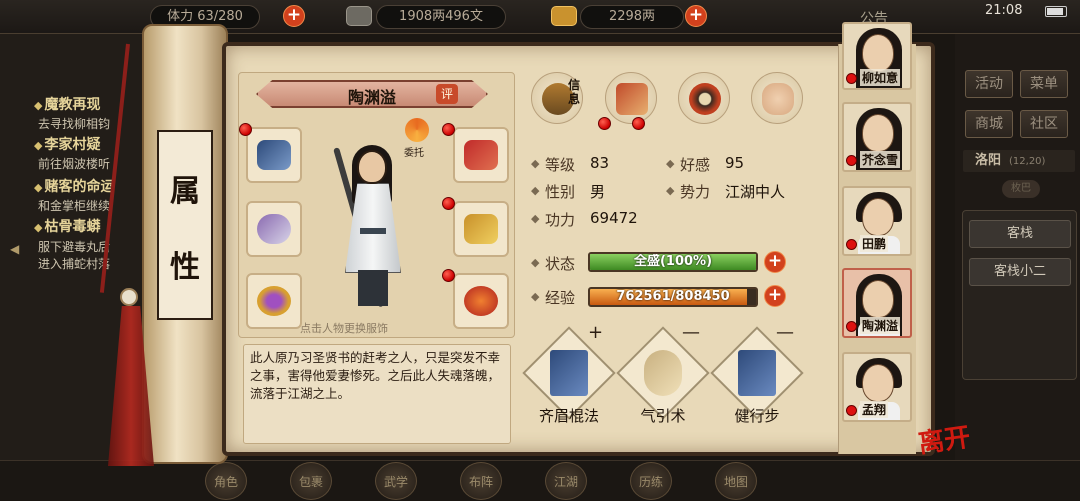  What do you see at coordinates (373, 288) in the screenshot?
I see `character-legs` at bounding box center [373, 288].